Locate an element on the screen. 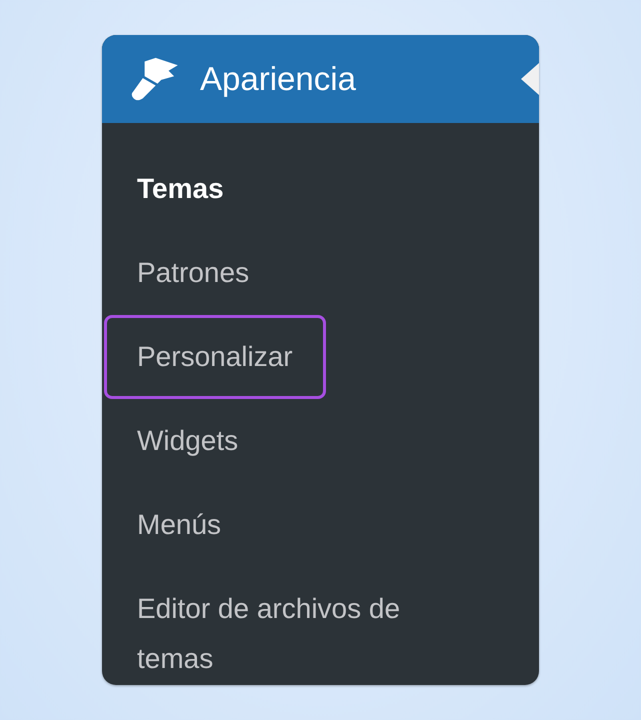  menu-item: Widgets is located at coordinates (188, 441).